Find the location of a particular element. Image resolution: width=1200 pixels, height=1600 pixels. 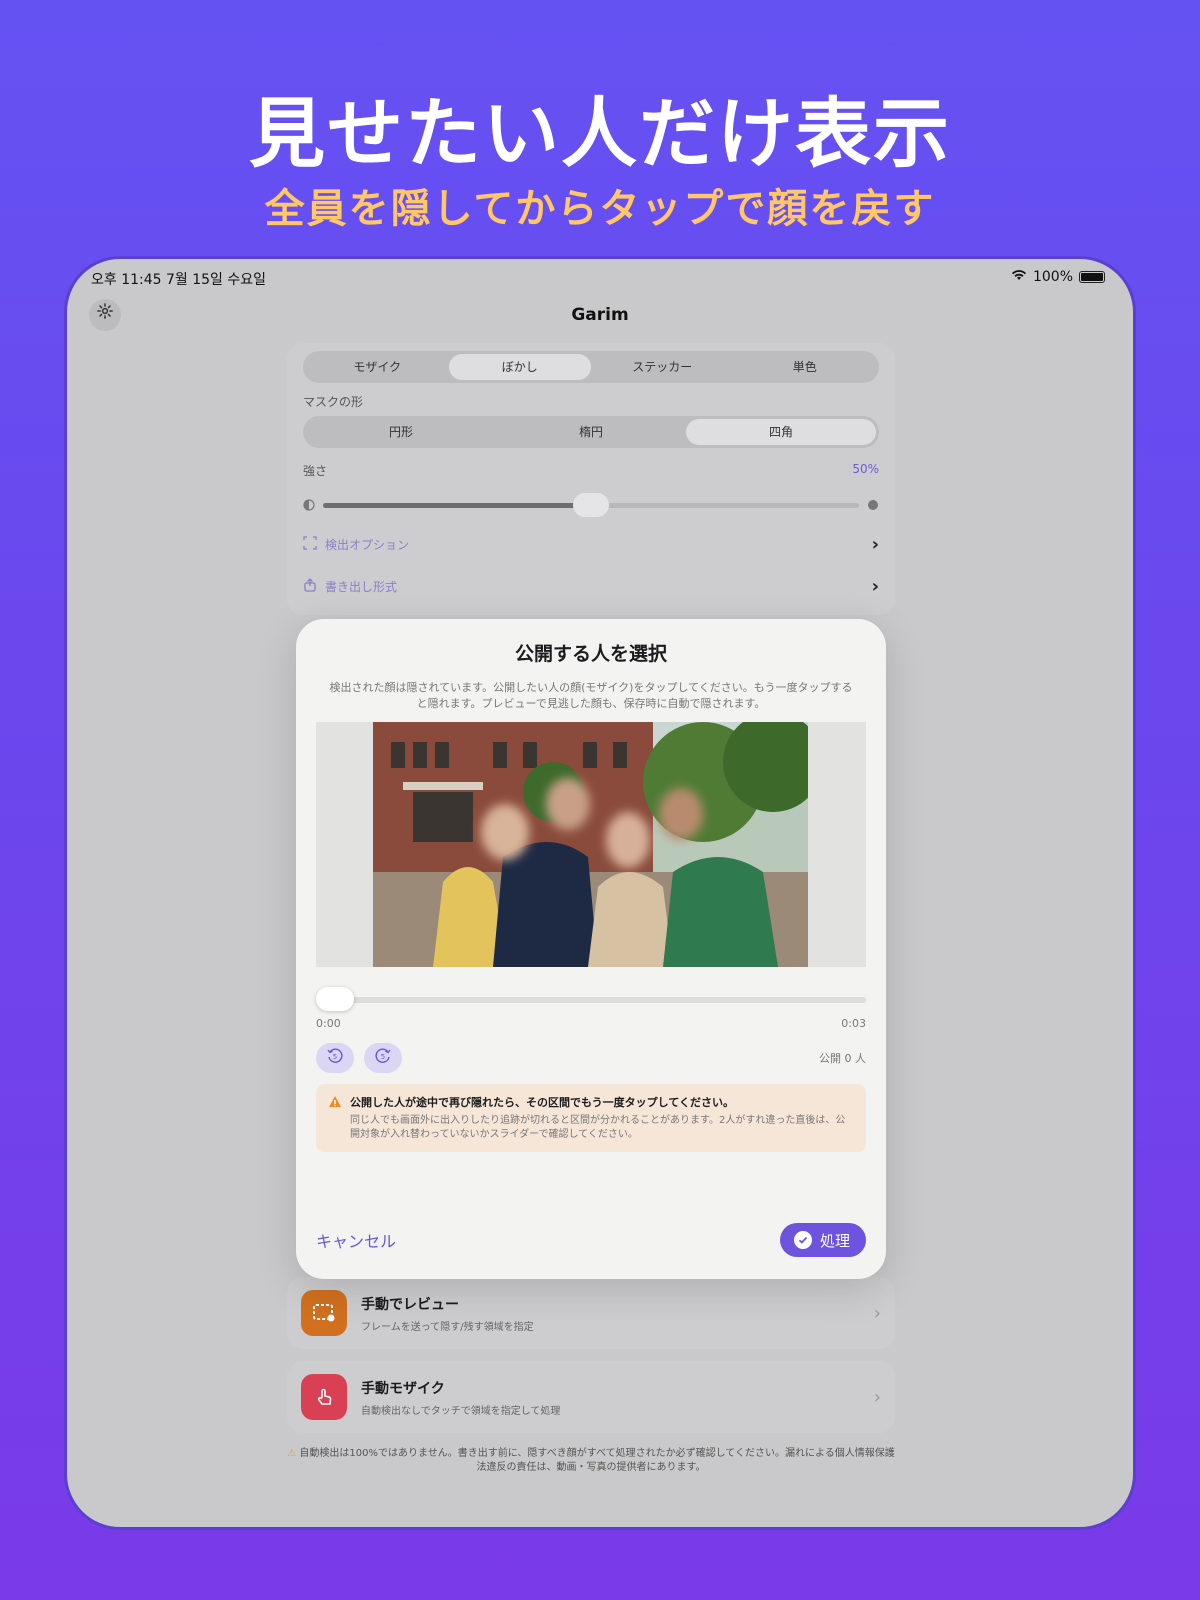

modal-footer: キャンセル 処理 is located at coordinates (591, 1240).